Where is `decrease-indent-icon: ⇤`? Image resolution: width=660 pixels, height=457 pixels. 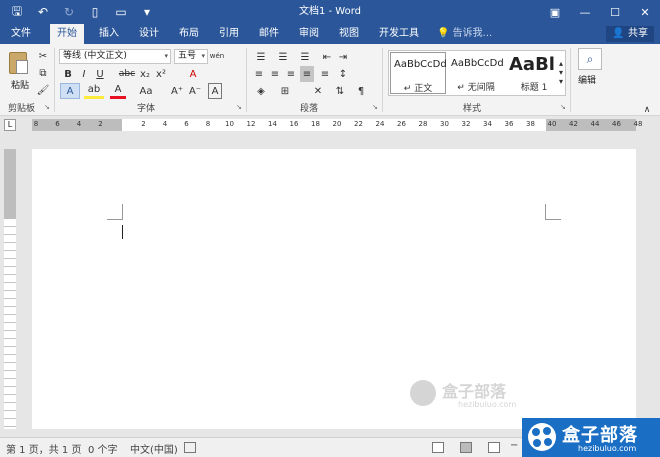 decrease-indent-icon: ⇤ is located at coordinates (327, 57).